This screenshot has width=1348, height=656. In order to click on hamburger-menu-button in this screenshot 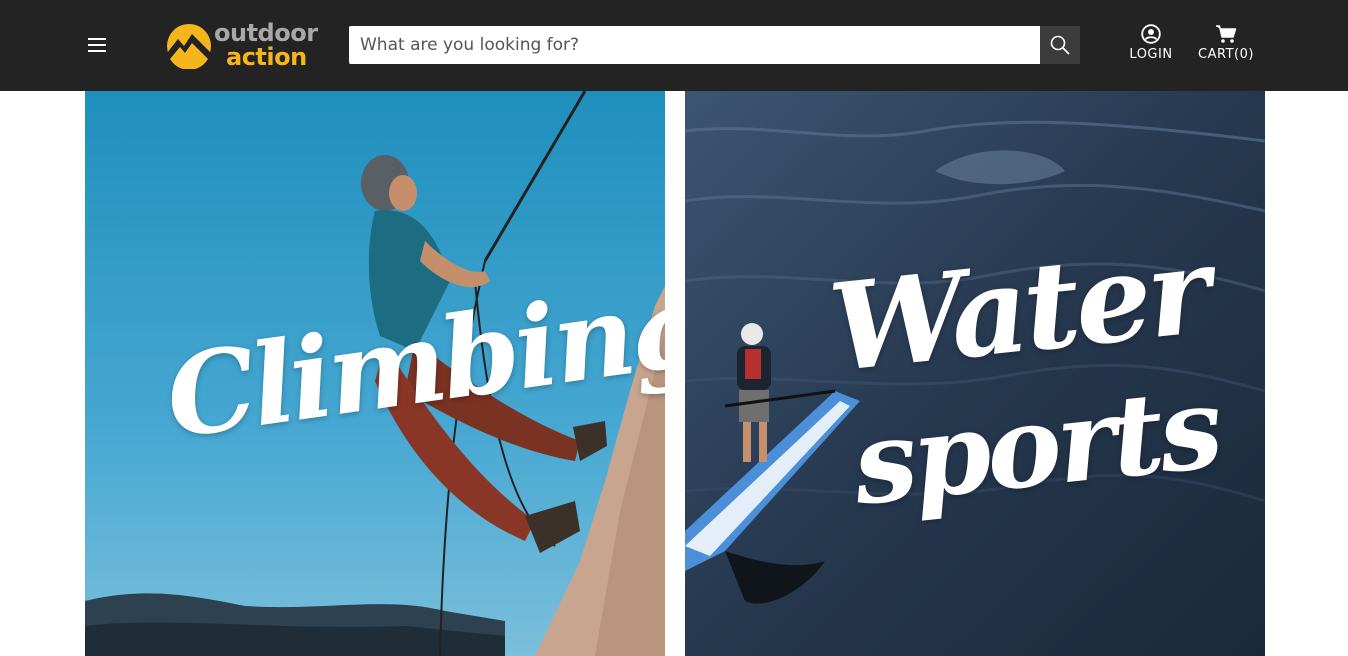, I will do `click(97, 45)`.